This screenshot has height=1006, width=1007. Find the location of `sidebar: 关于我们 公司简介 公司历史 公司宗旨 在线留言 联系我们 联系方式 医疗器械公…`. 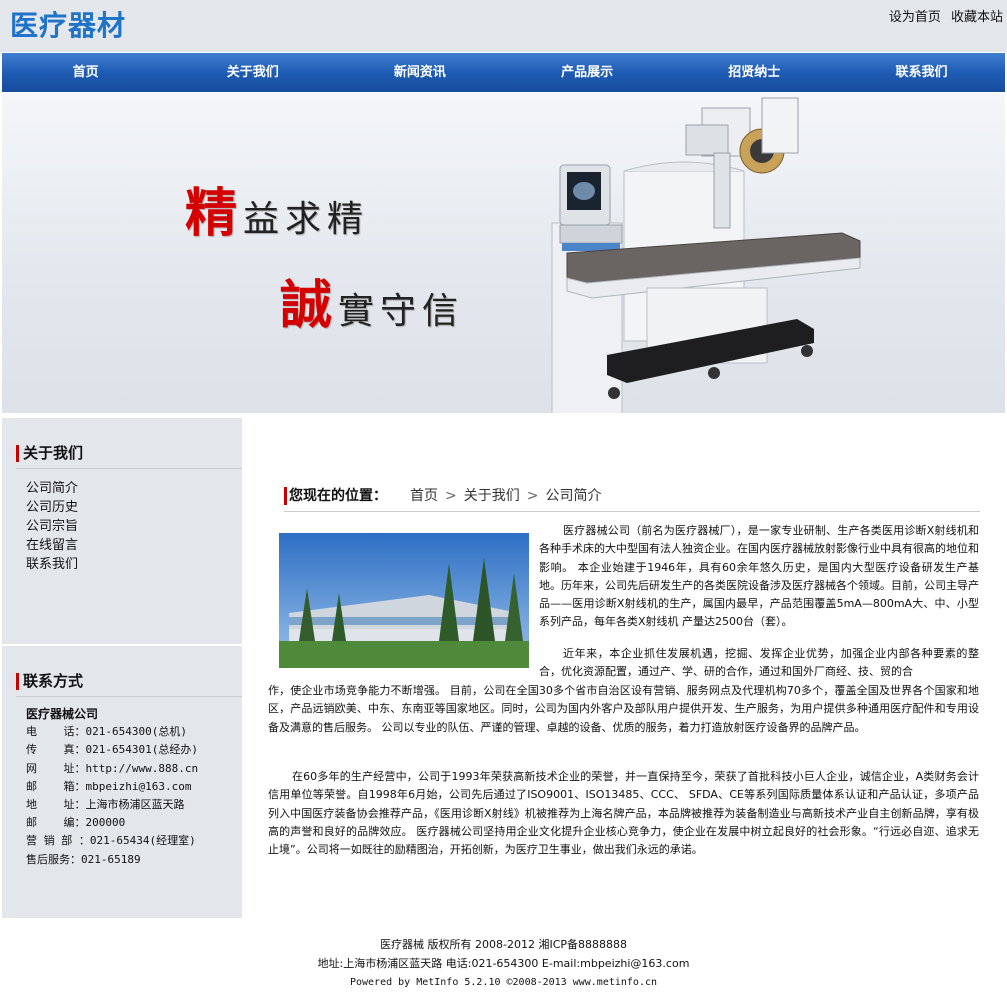

sidebar: 关于我们 公司简介 公司历史 公司宗旨 在线留言 联系我们 联系方式 医疗器械公… is located at coordinates (122, 668).